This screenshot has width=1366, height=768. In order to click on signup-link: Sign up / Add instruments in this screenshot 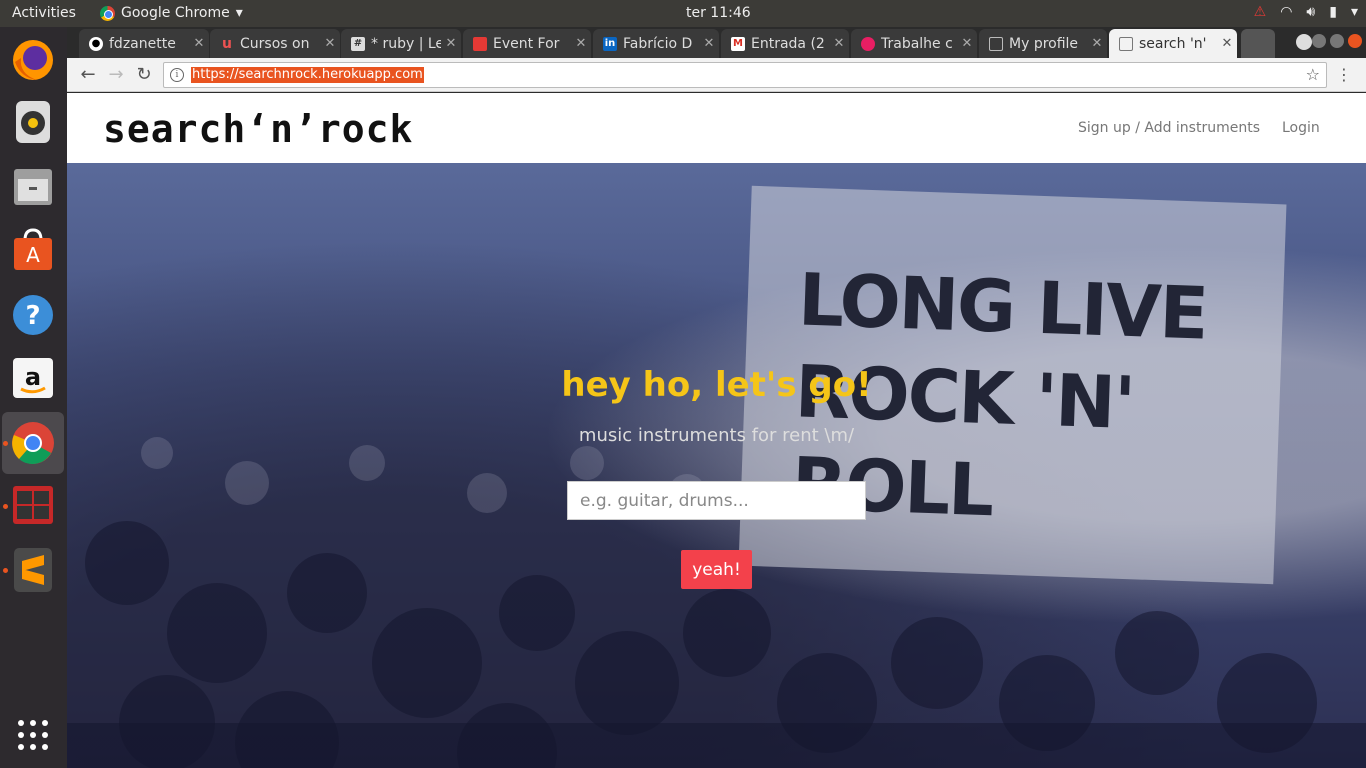, I will do `click(1169, 128)`.